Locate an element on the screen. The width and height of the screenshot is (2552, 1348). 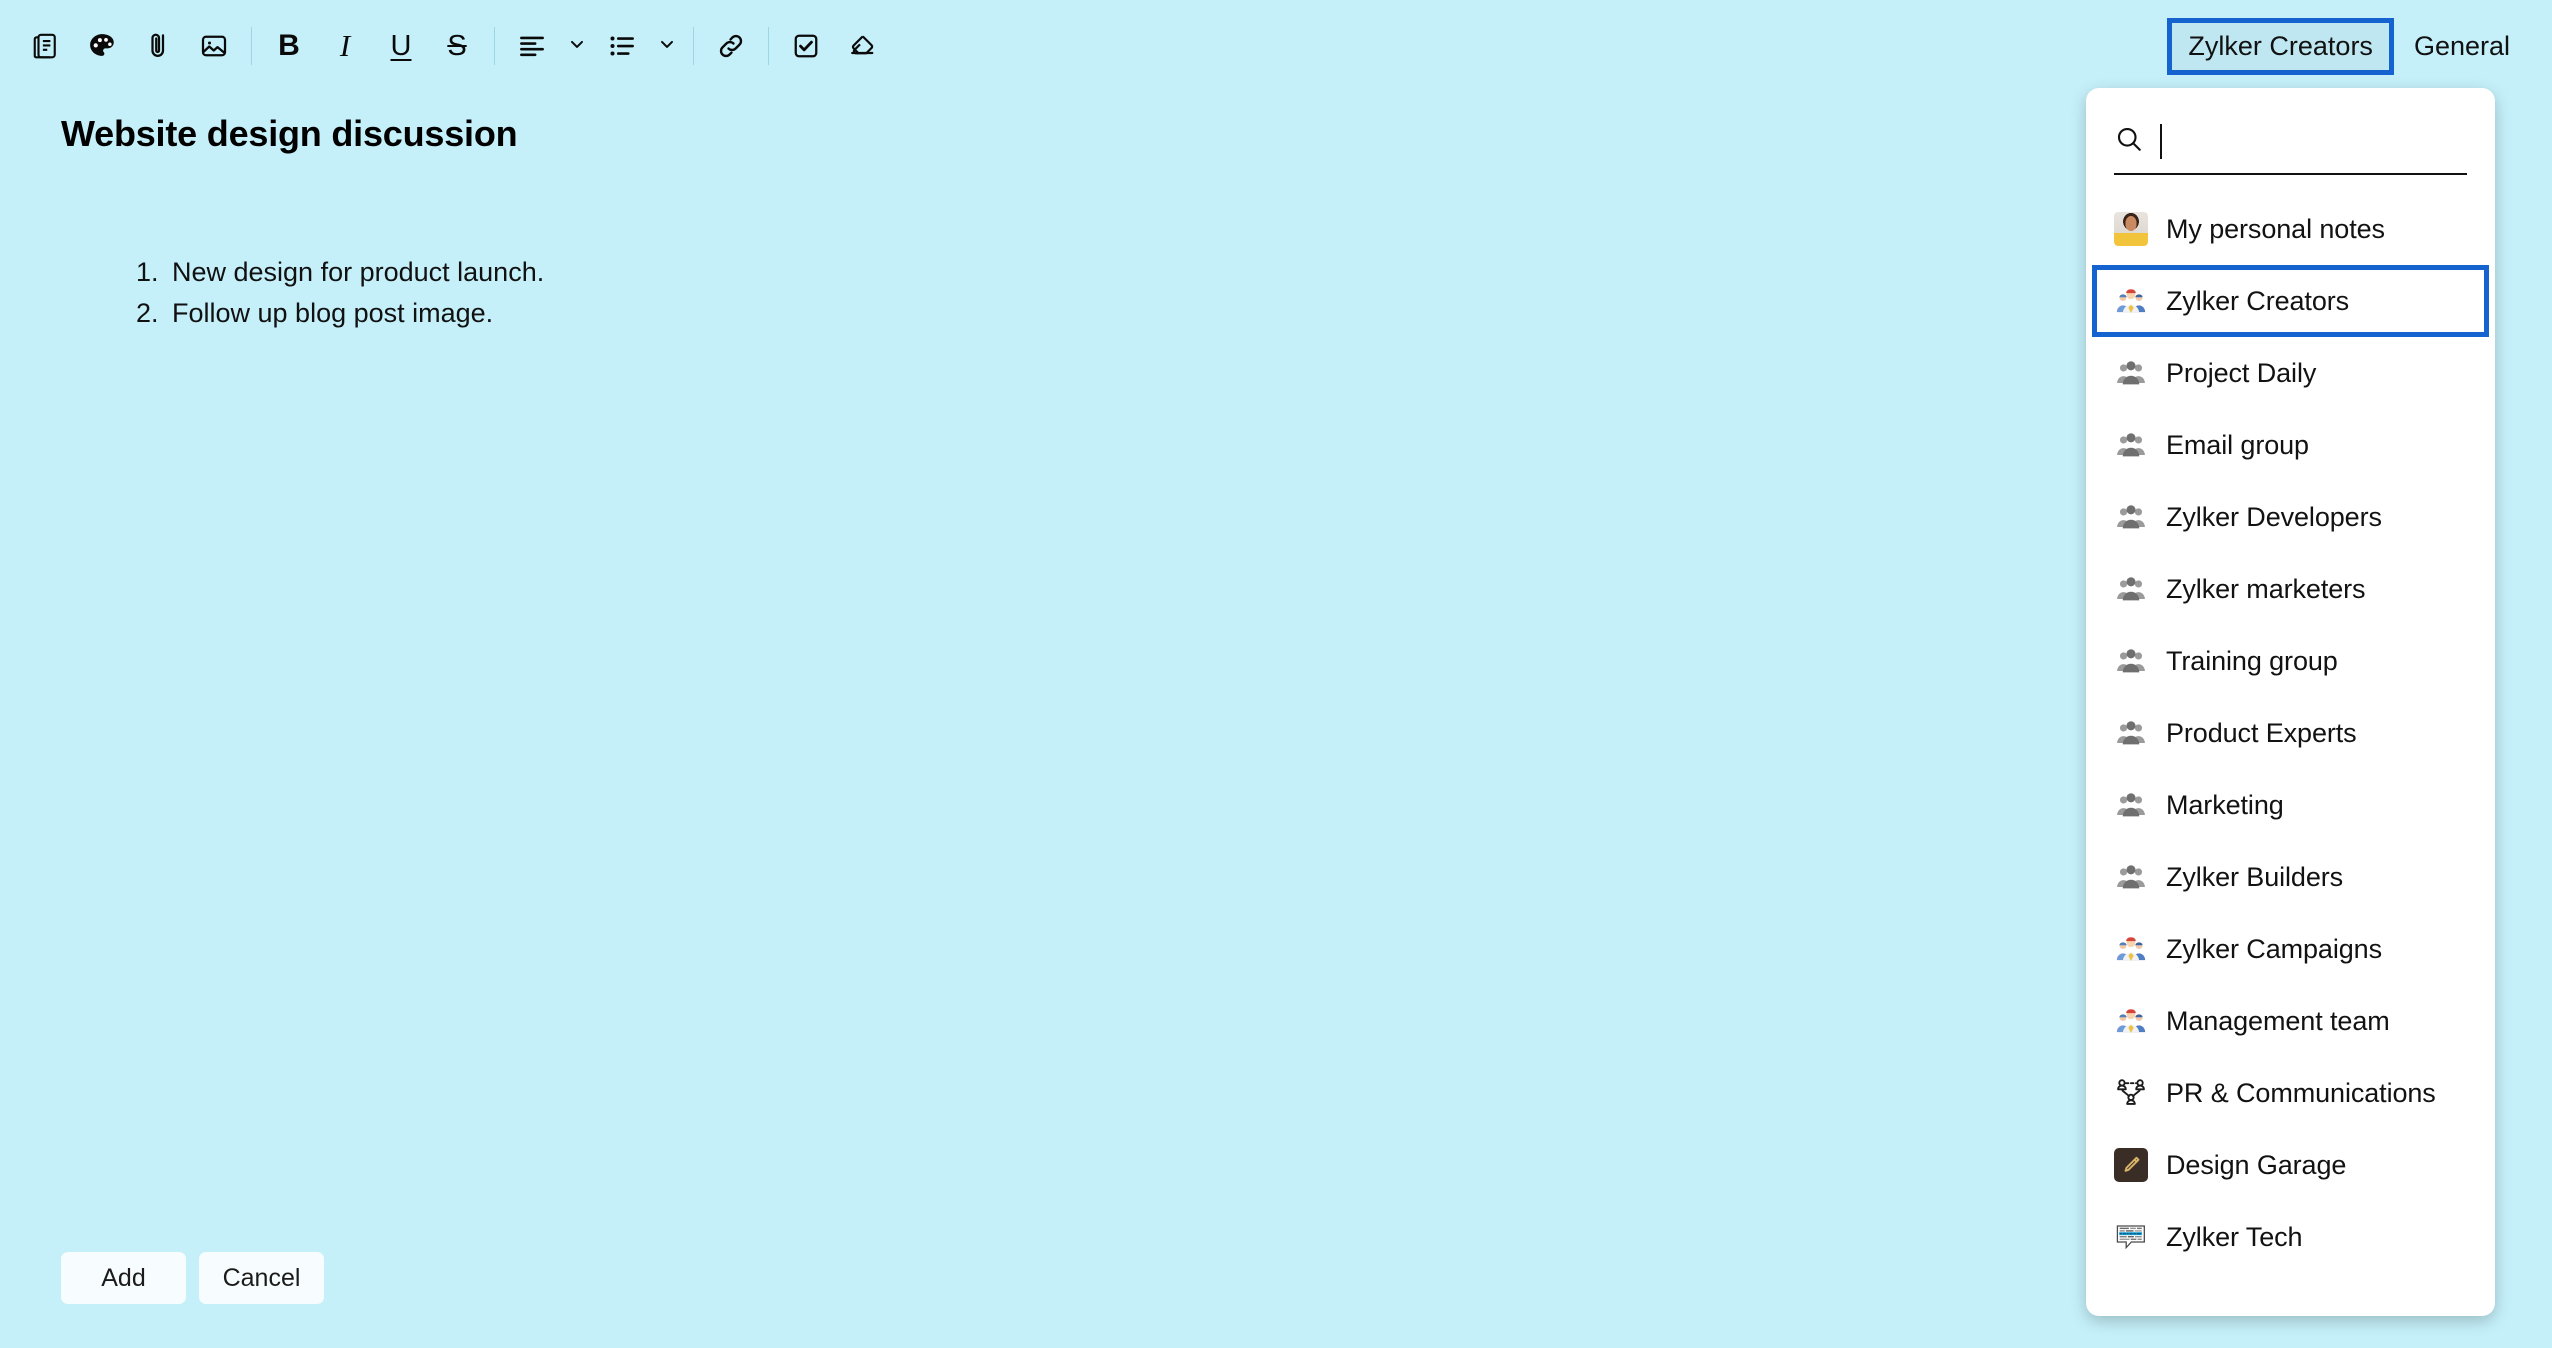
palette-icon is located at coordinates (102, 46).